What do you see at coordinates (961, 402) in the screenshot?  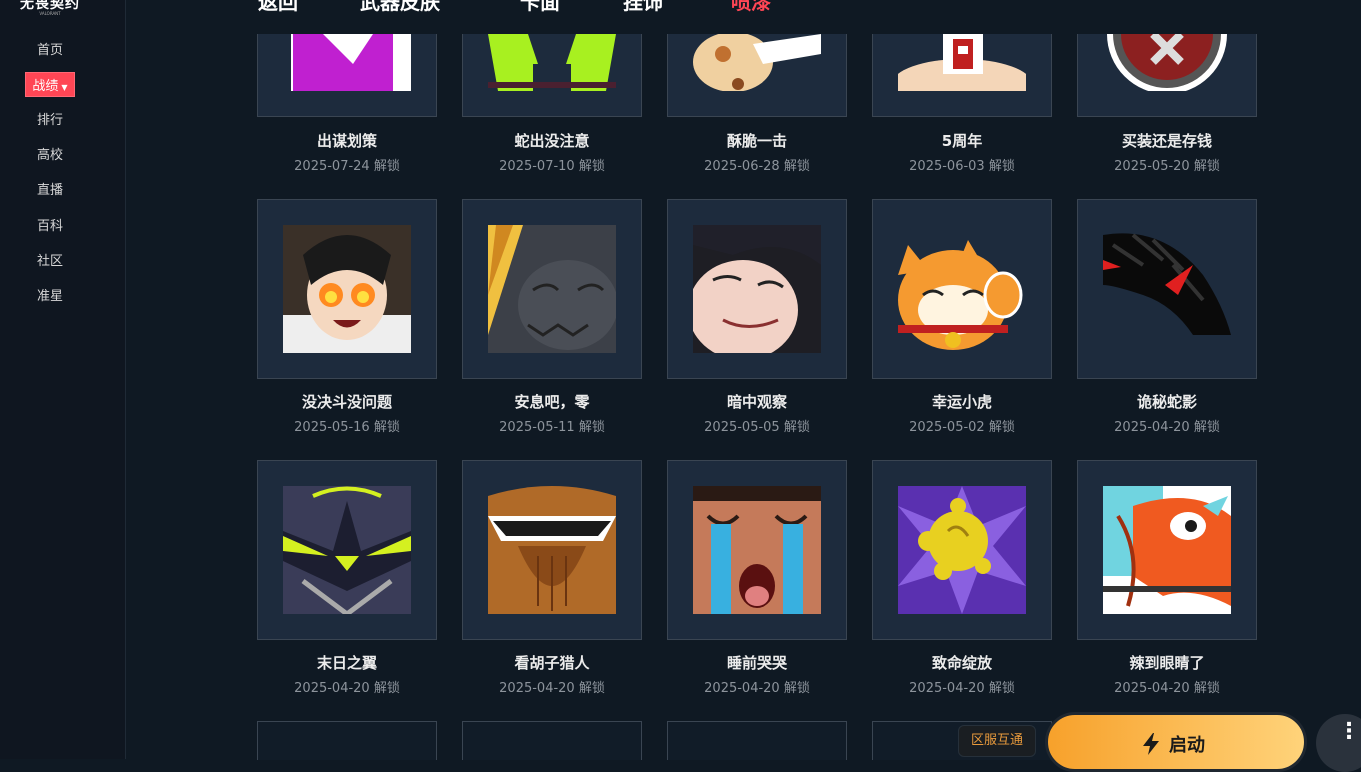 I see `spray-title: 幸运小虎` at bounding box center [961, 402].